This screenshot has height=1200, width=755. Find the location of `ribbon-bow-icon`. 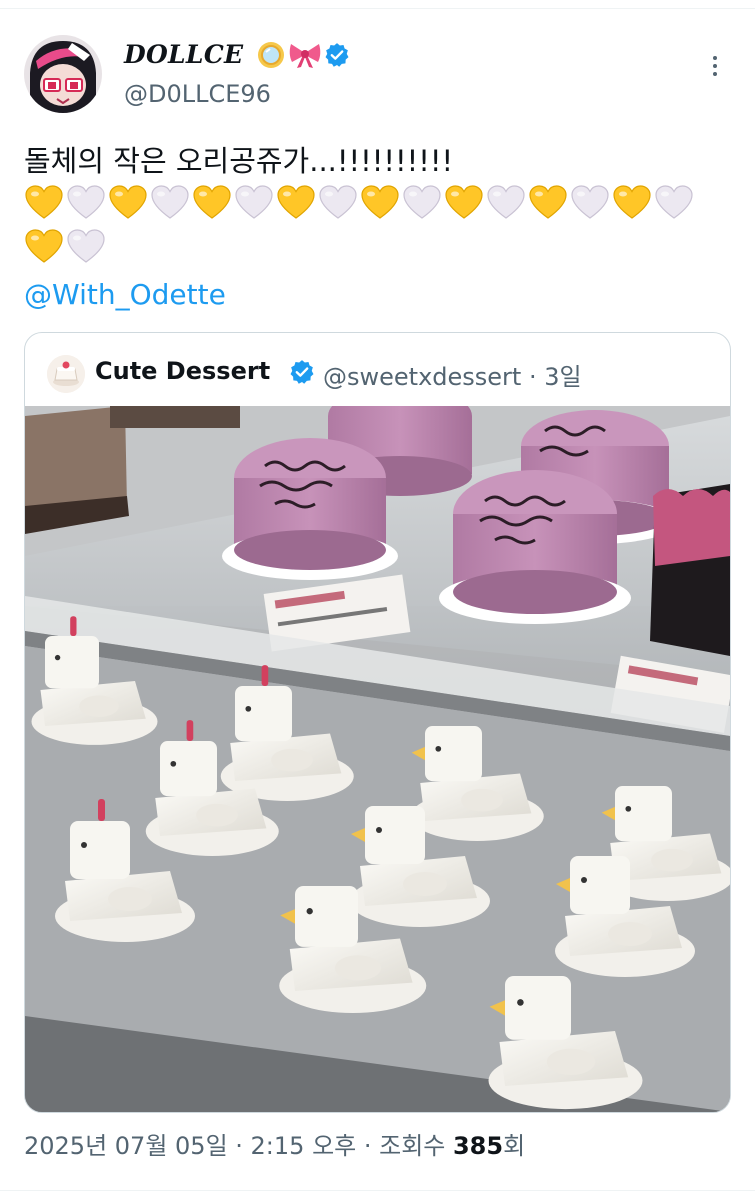

ribbon-bow-icon is located at coordinates (305, 56).